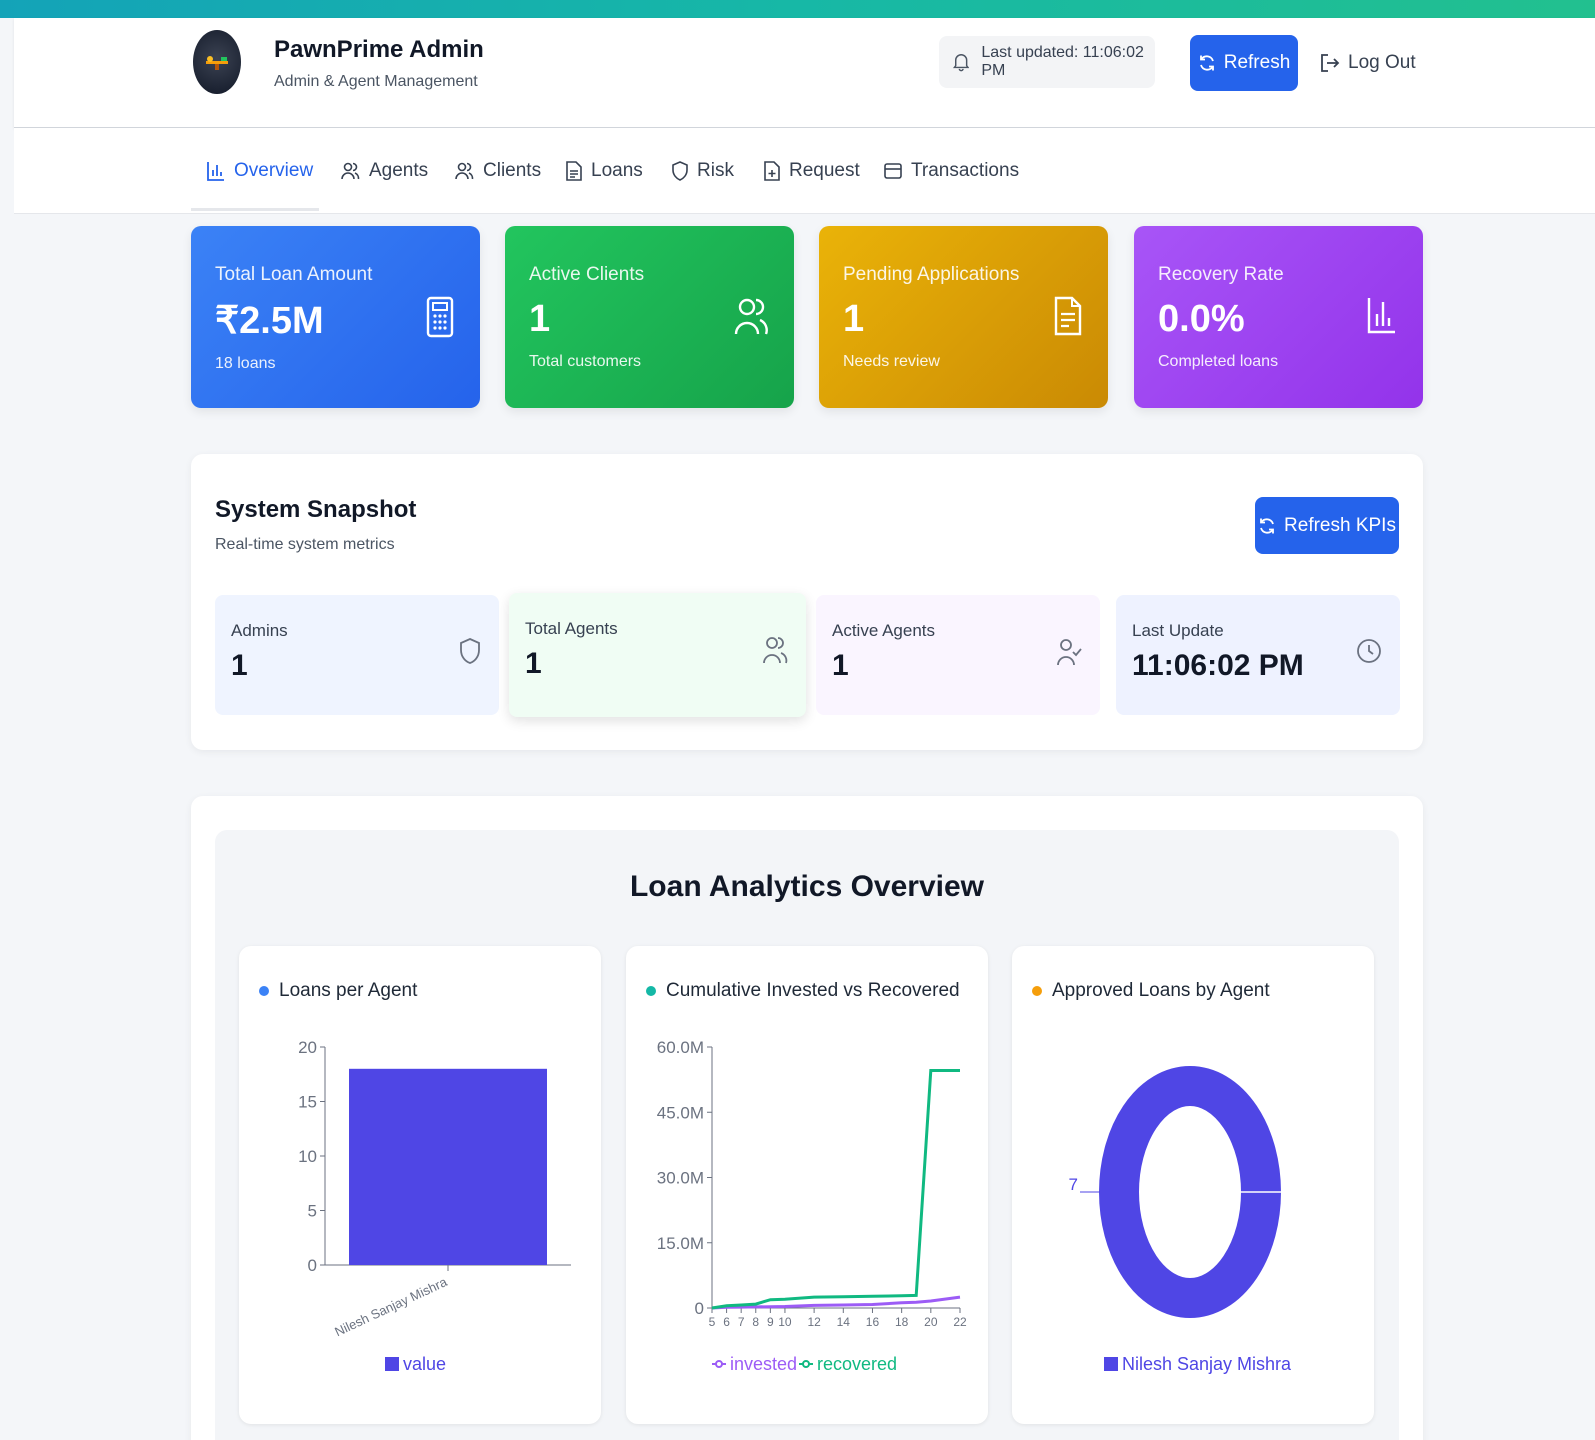 Image resolution: width=1595 pixels, height=1440 pixels. Describe the element at coordinates (392, 1364) in the screenshot. I see `legend-swatch` at that location.